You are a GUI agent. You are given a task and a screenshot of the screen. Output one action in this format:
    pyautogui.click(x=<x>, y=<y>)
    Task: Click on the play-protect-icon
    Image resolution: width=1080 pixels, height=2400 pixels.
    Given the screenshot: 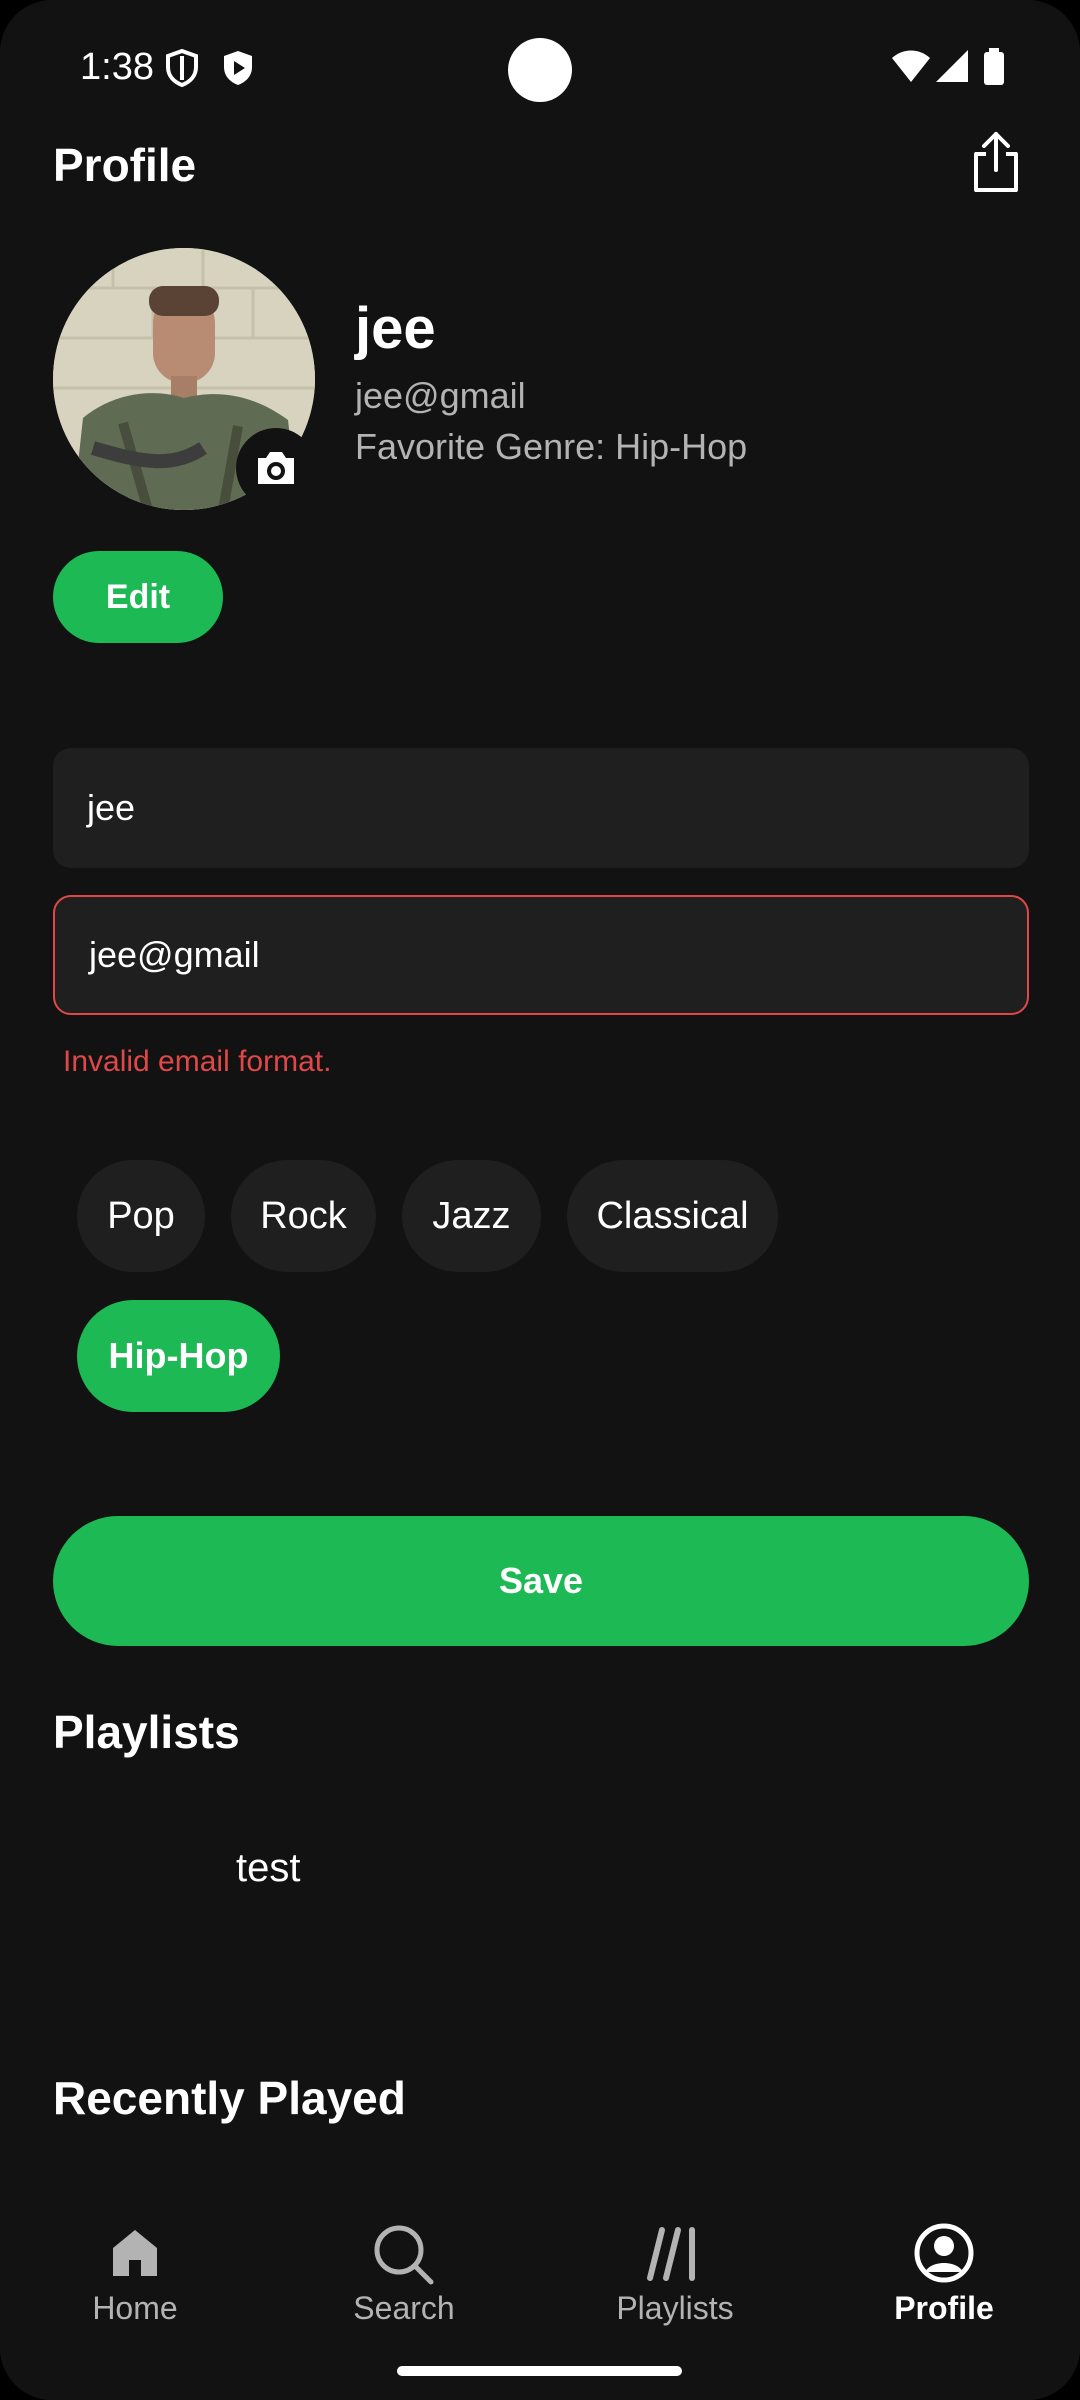 What is the action you would take?
    pyautogui.click(x=238, y=68)
    